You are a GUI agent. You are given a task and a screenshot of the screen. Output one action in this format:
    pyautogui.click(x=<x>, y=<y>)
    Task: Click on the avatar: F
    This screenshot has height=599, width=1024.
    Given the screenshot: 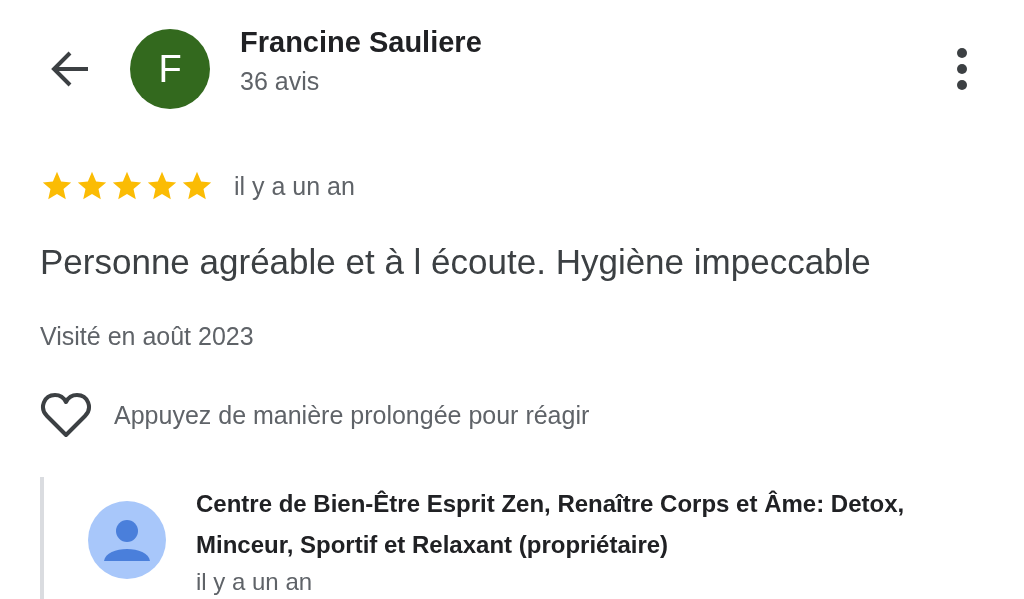 What is the action you would take?
    pyautogui.click(x=170, y=69)
    